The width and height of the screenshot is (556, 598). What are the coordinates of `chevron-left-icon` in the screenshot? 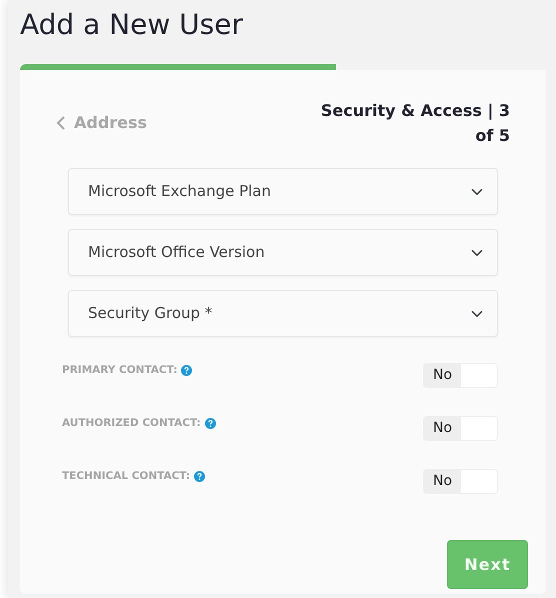 It's located at (61, 123).